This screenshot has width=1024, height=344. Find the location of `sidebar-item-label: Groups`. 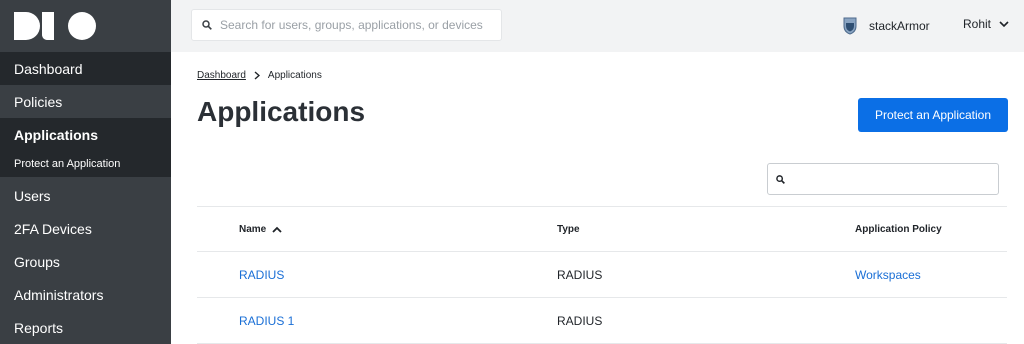

sidebar-item-label: Groups is located at coordinates (37, 261).